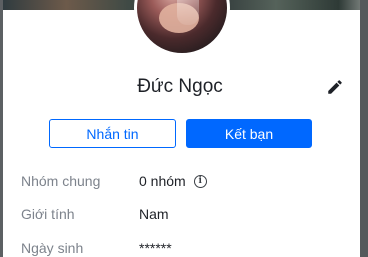 This screenshot has width=368, height=257. What do you see at coordinates (162, 181) in the screenshot?
I see `groups-value: 0 nhóm` at bounding box center [162, 181].